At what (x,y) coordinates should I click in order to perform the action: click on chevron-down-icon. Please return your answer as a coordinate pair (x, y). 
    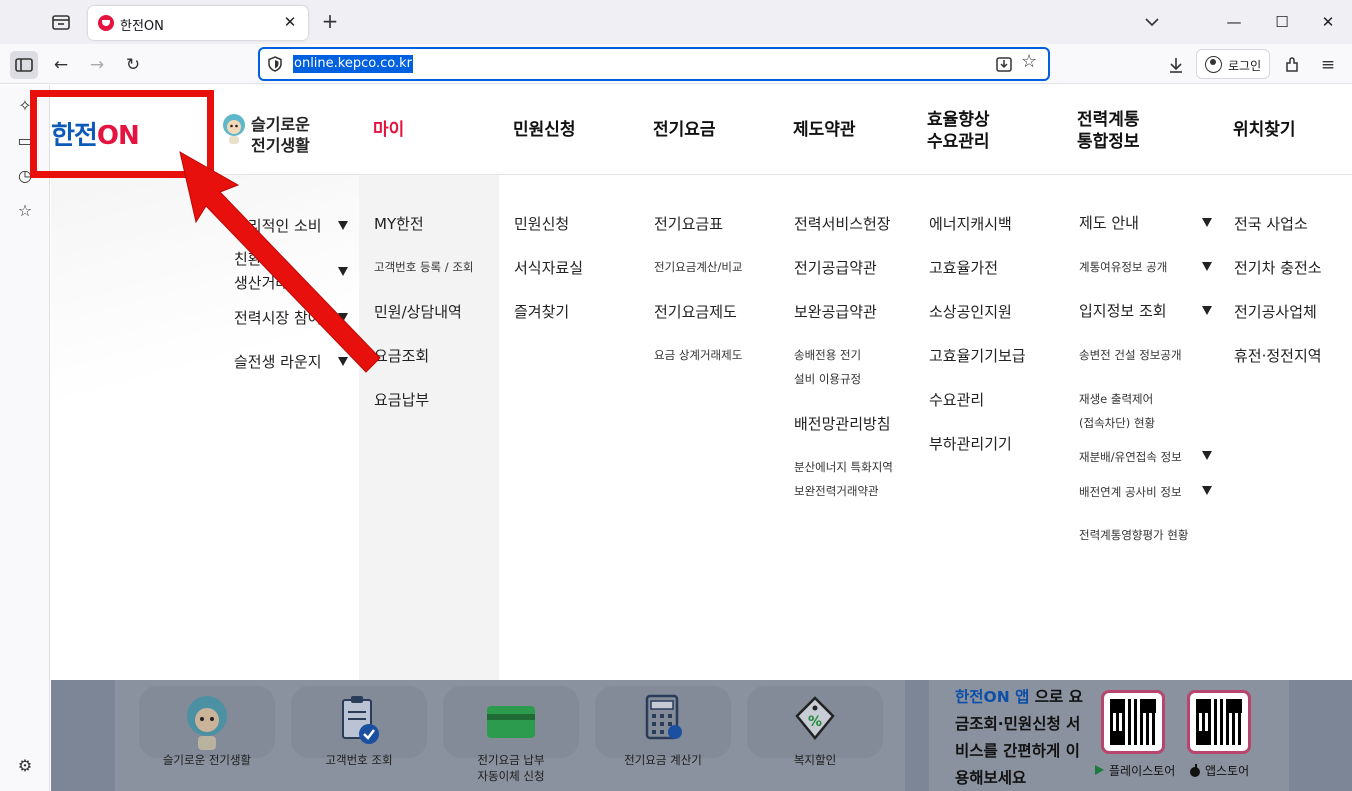
    Looking at the image, I should click on (1152, 22).